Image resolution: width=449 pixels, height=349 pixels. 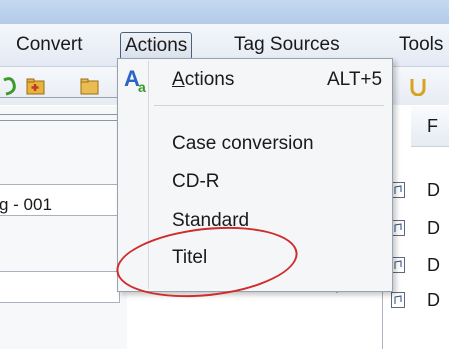 I want to click on menu-actions: Actions, so click(x=156, y=46).